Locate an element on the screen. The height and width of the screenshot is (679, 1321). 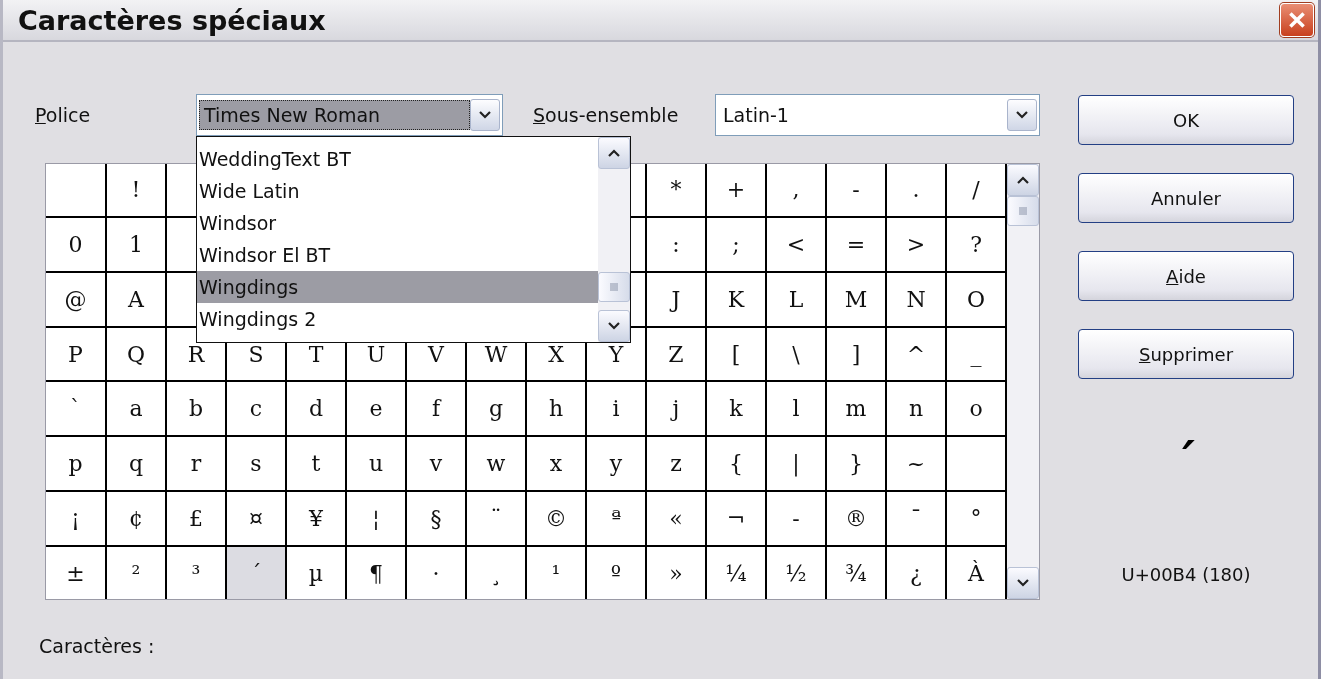
characters-label: Caractères : is located at coordinates (97, 646).